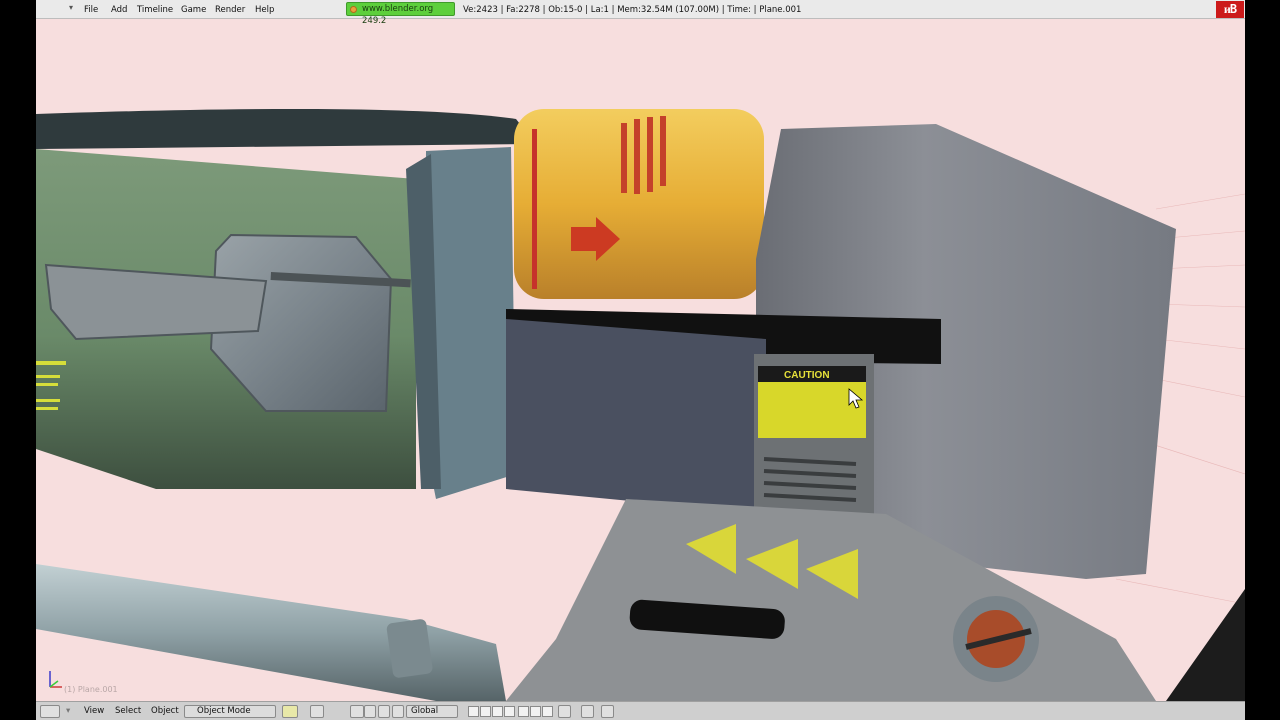 Image resolution: width=1280 pixels, height=720 pixels. Describe the element at coordinates (587, 711) in the screenshot. I see `scene-layer-button` at that location.